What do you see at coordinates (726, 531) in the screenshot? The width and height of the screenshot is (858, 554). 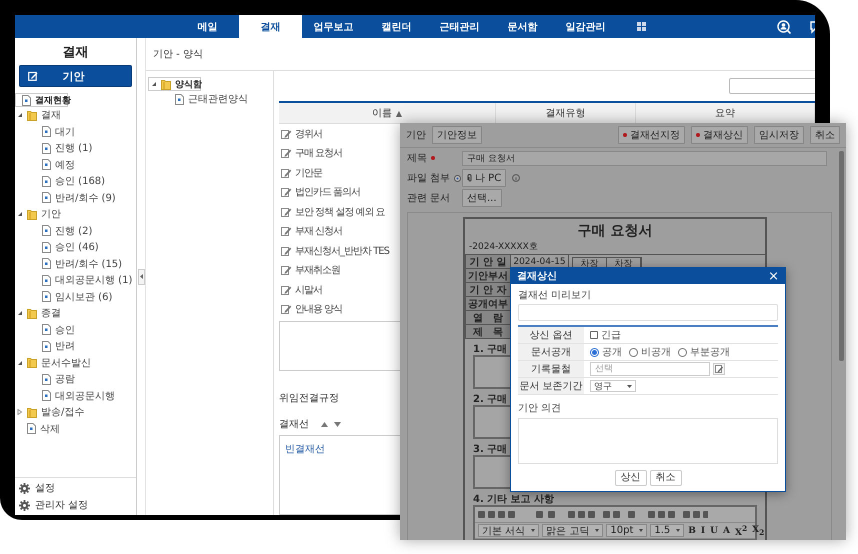 I see `format-button: A` at bounding box center [726, 531].